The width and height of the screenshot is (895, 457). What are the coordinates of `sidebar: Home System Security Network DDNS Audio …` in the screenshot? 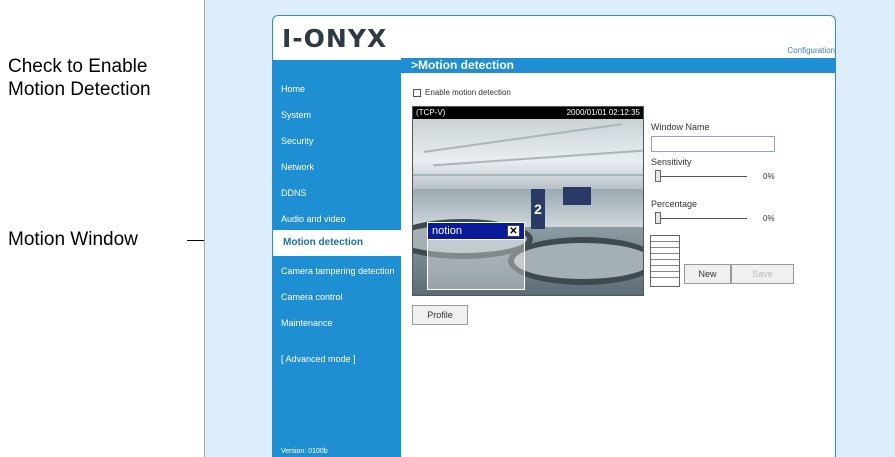 It's located at (337, 258).